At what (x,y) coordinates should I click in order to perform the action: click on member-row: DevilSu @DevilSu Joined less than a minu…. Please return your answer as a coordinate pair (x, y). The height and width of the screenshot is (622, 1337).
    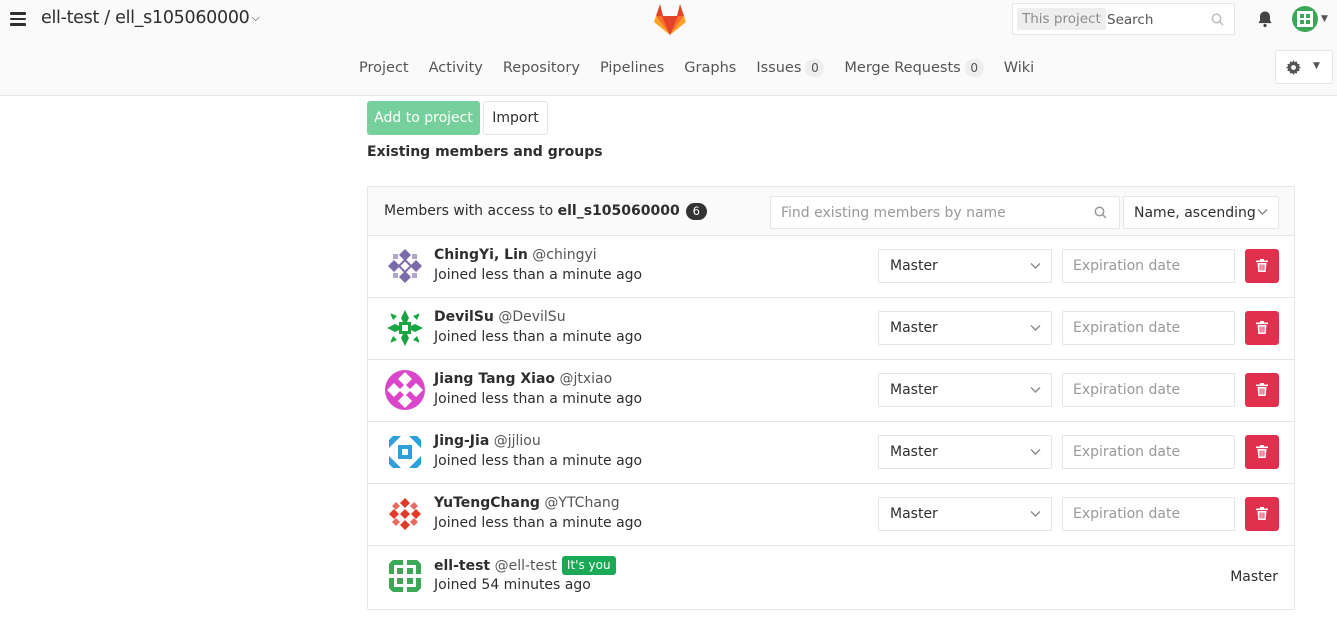
    Looking at the image, I should click on (831, 329).